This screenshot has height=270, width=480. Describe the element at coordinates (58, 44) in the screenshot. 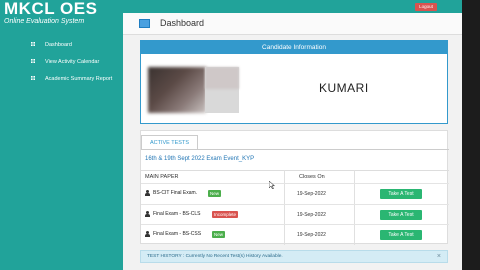

I see `sidebar-item-label: Dashboard` at that location.